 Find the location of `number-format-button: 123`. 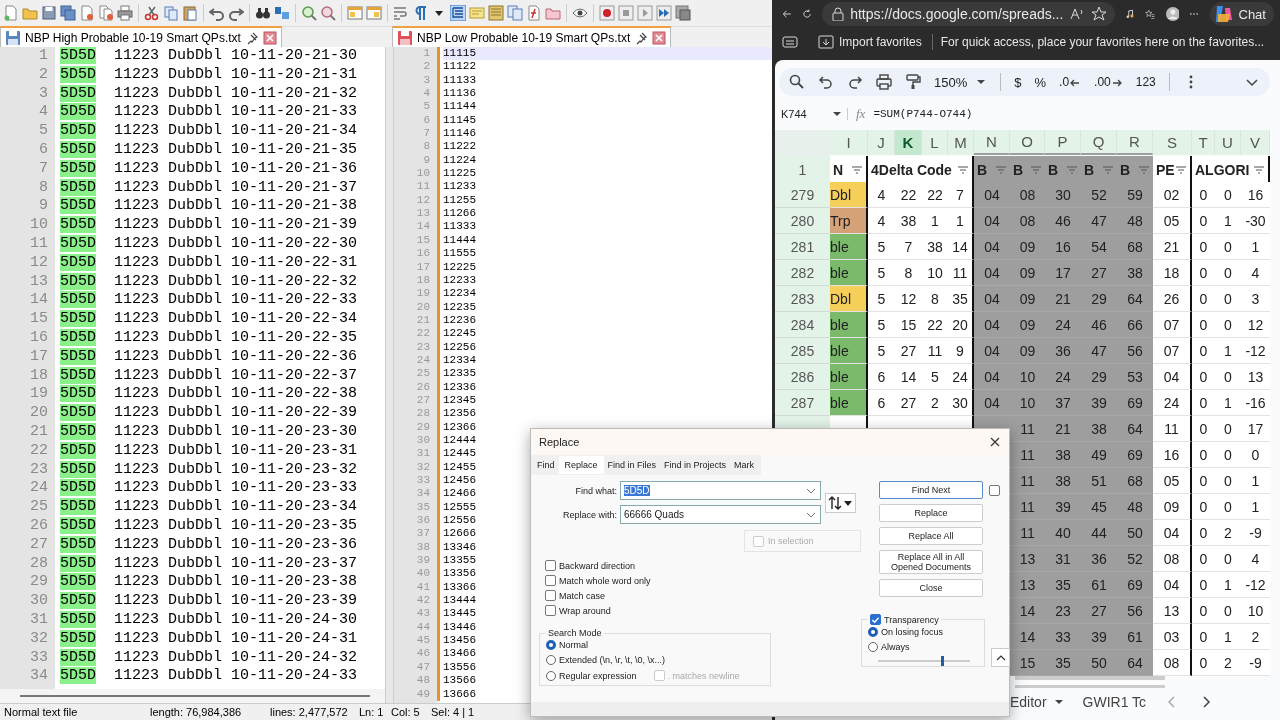

number-format-button: 123 is located at coordinates (1145, 82).